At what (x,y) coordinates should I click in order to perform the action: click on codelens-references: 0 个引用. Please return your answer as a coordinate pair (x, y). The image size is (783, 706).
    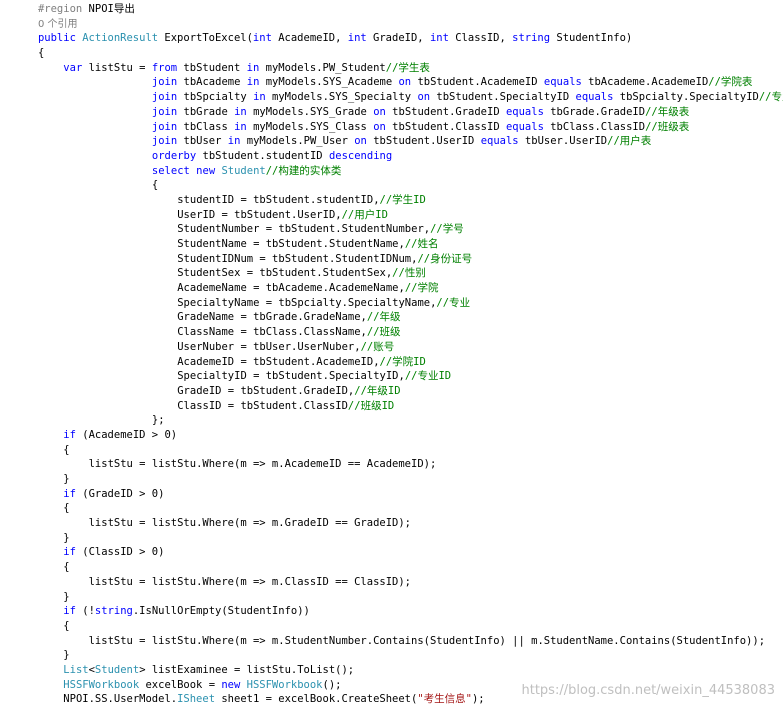
    Looking at the image, I should click on (391, 24).